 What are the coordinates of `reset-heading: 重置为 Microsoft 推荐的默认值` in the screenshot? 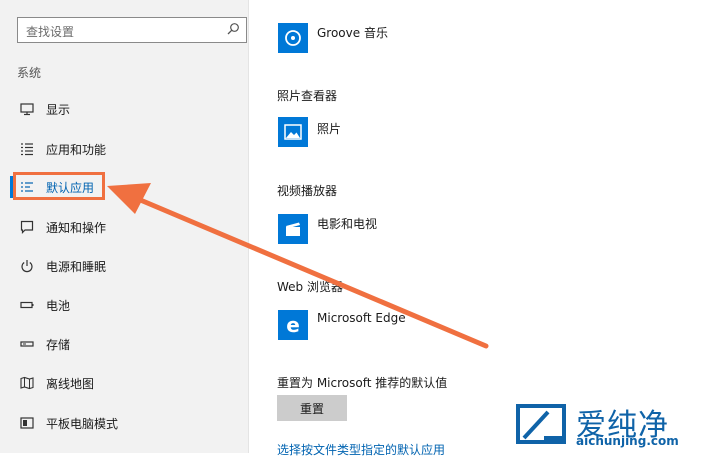 It's located at (362, 383).